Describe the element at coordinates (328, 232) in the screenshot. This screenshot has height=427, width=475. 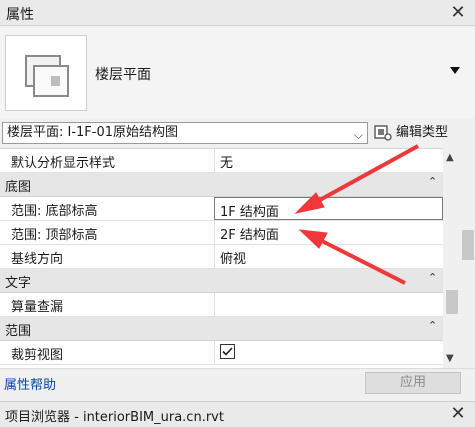
I see `top-level-value: 2F 结构面` at that location.